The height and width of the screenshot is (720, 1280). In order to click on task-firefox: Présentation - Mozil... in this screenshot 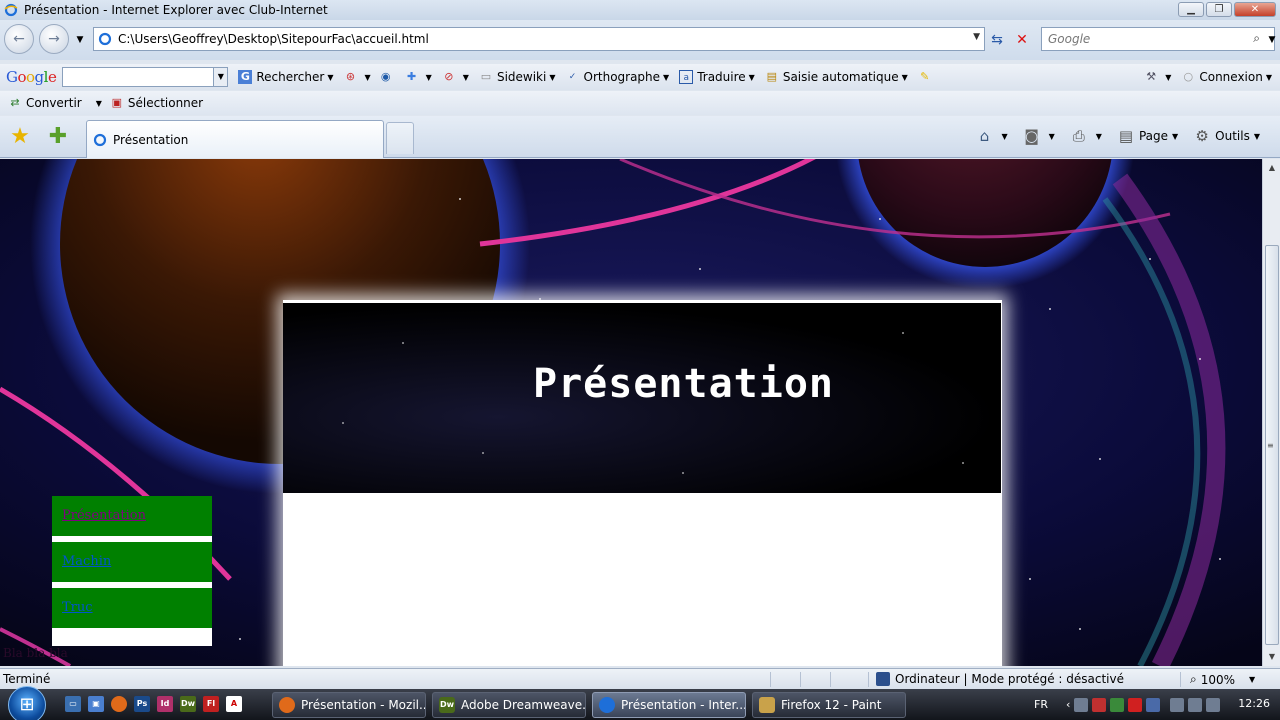, I will do `click(349, 705)`.